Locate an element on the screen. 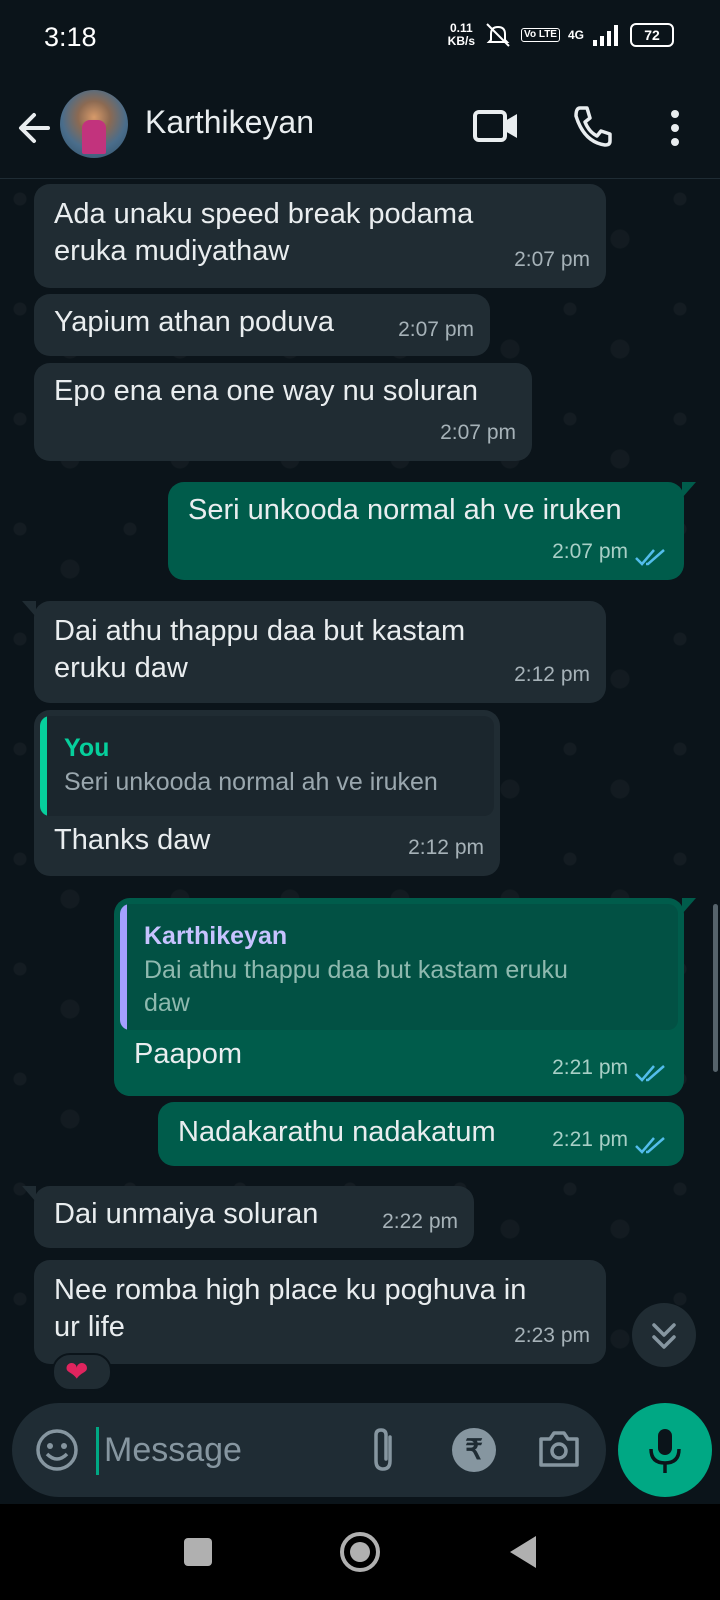 Image resolution: width=720 pixels, height=1600 pixels. contact-name: Karthikeyan is located at coordinates (229, 122).